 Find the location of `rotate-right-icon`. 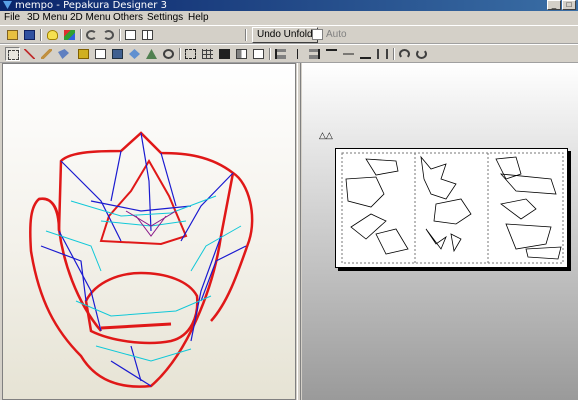

rotate-right-icon is located at coordinates (108, 35).